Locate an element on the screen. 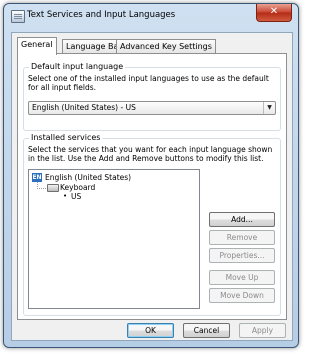 This screenshot has width=320, height=353. chevron-down-icon: ▼ is located at coordinates (269, 108).